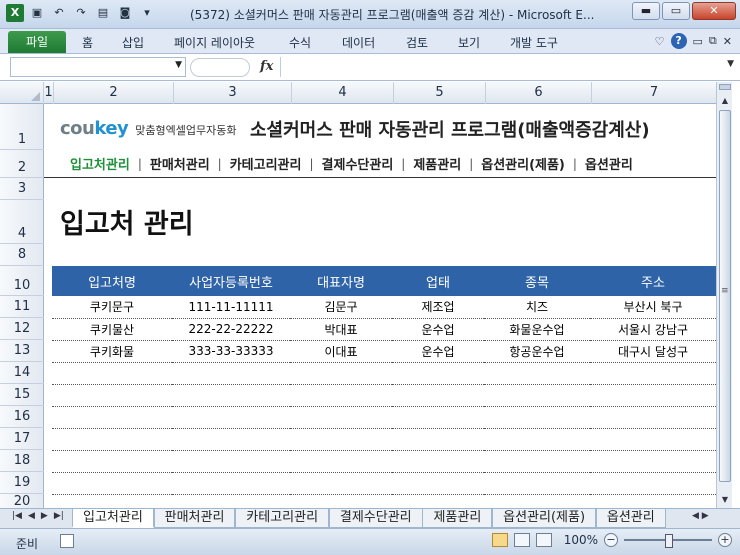 This screenshot has height=555, width=740. I want to click on sheet-tab-option: 옵션관리, so click(630, 518).